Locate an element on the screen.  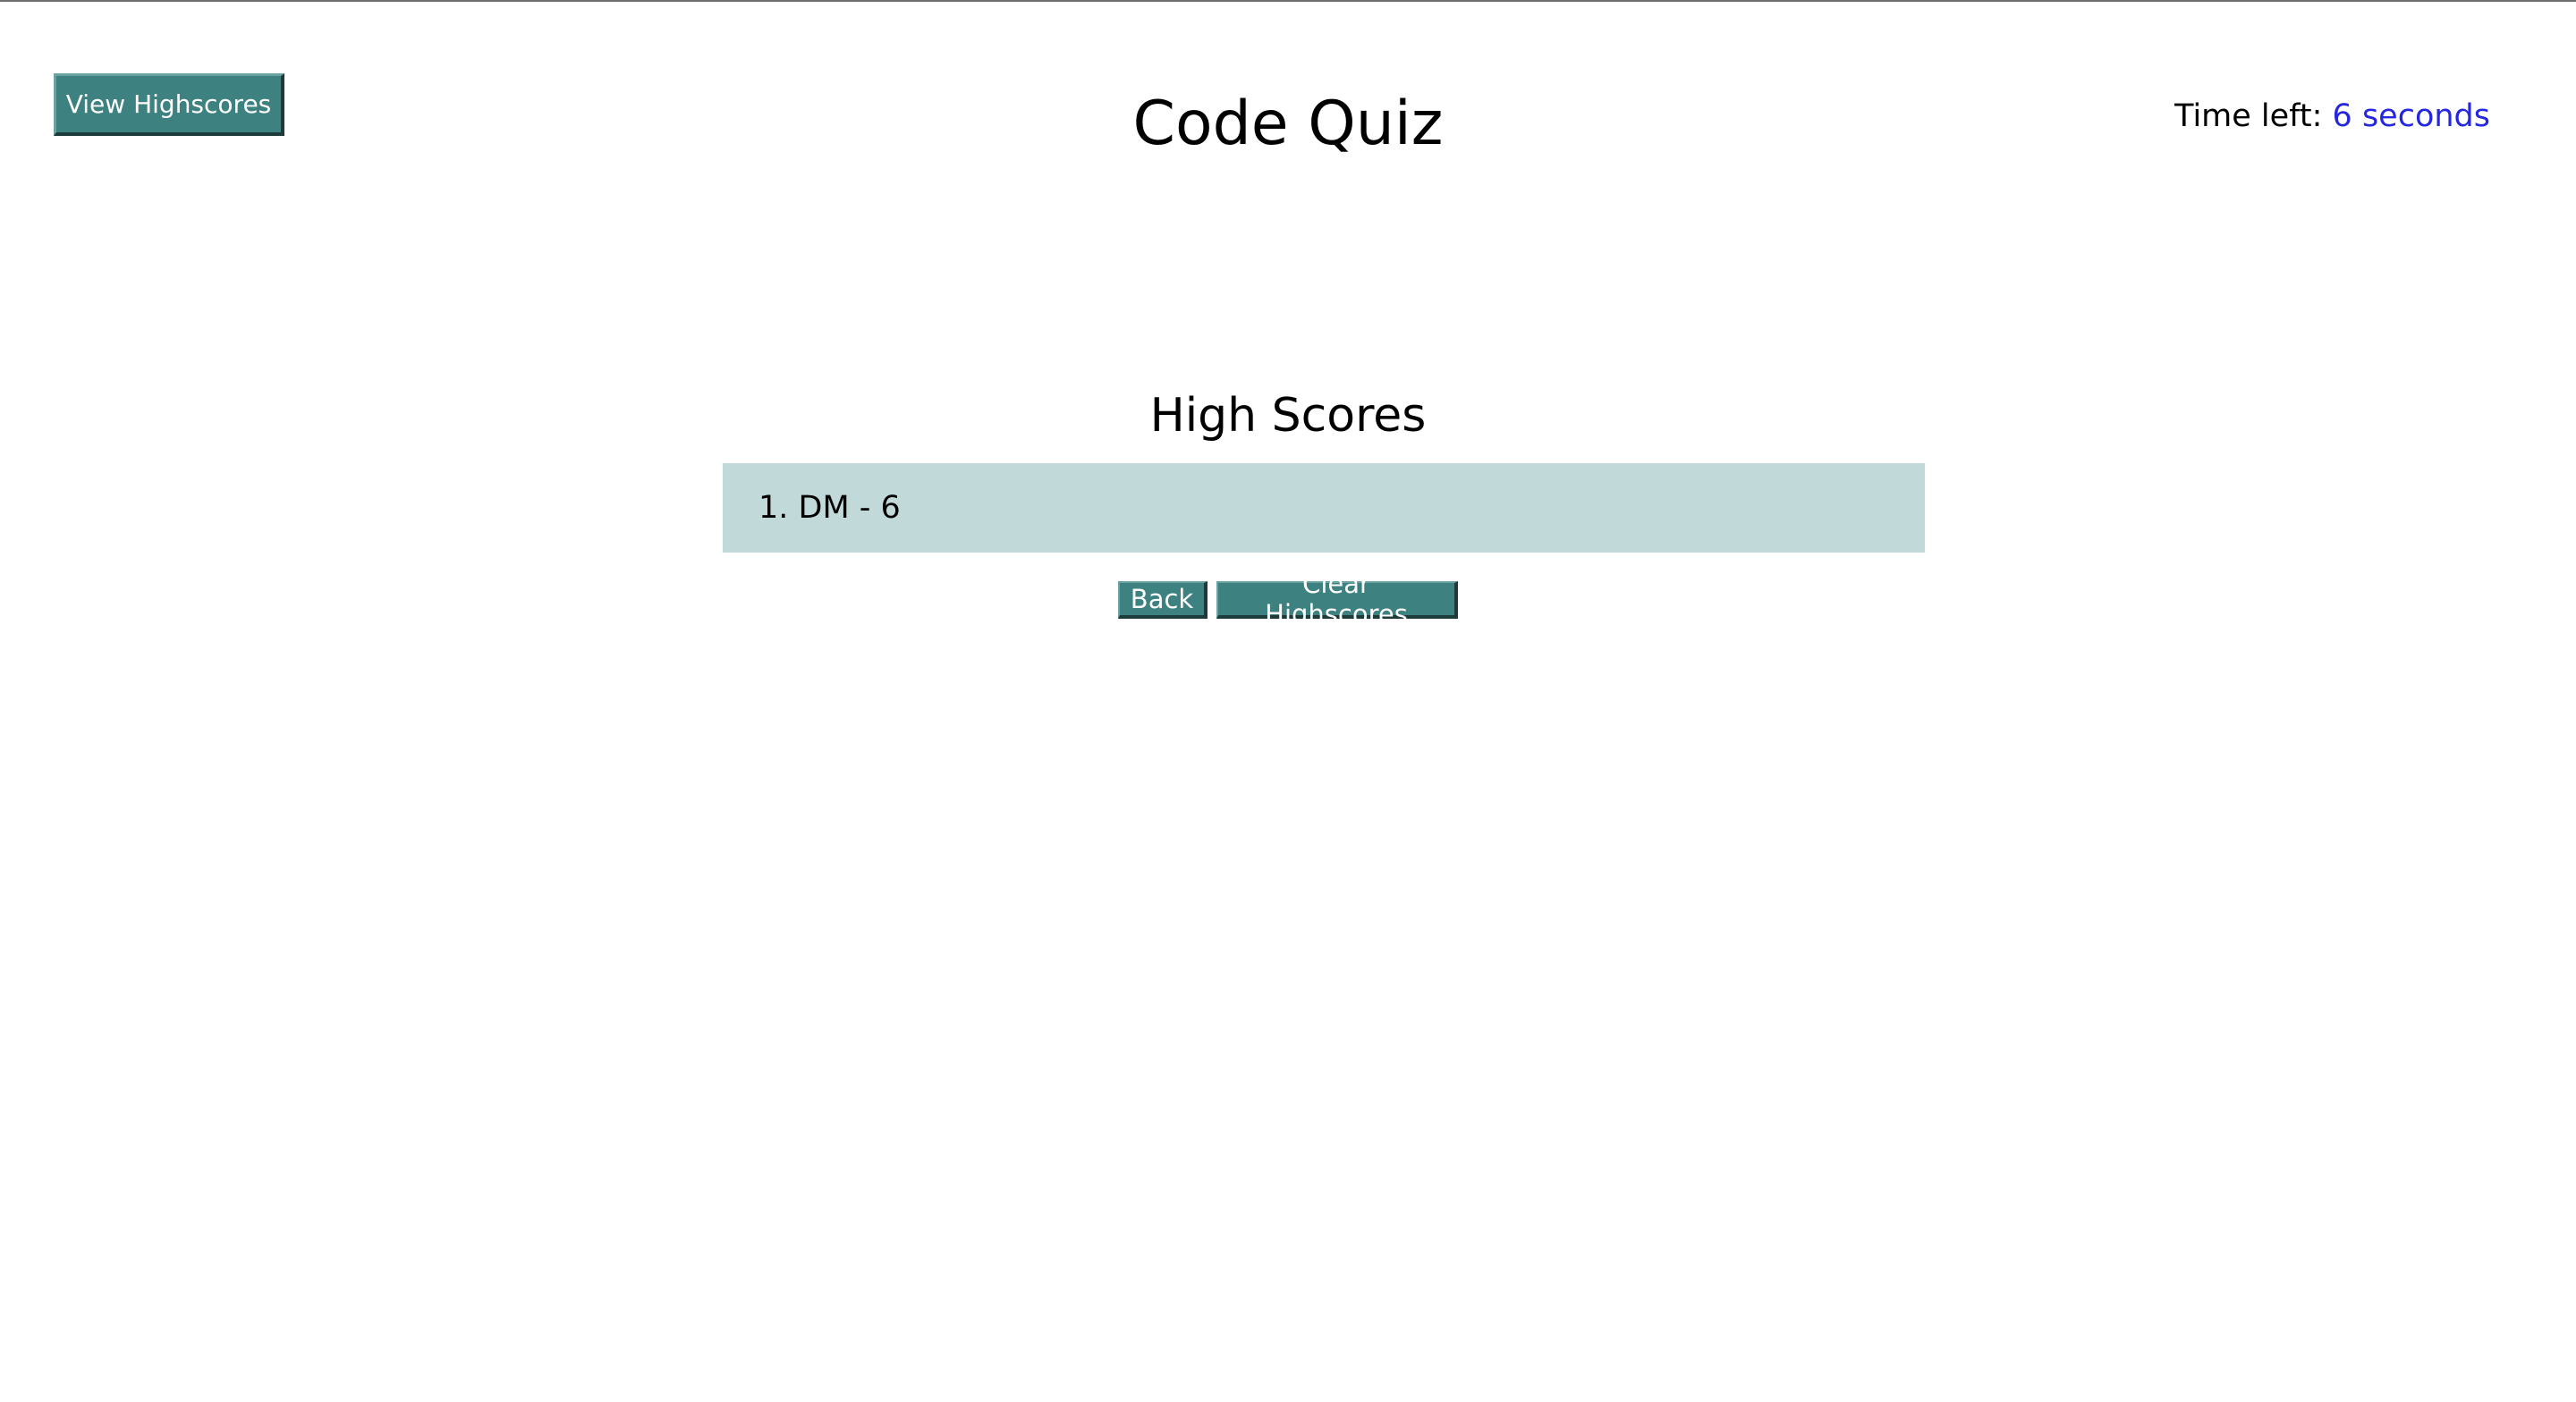
clear-highscores-button: Clear Highscores is located at coordinates (1337, 599).